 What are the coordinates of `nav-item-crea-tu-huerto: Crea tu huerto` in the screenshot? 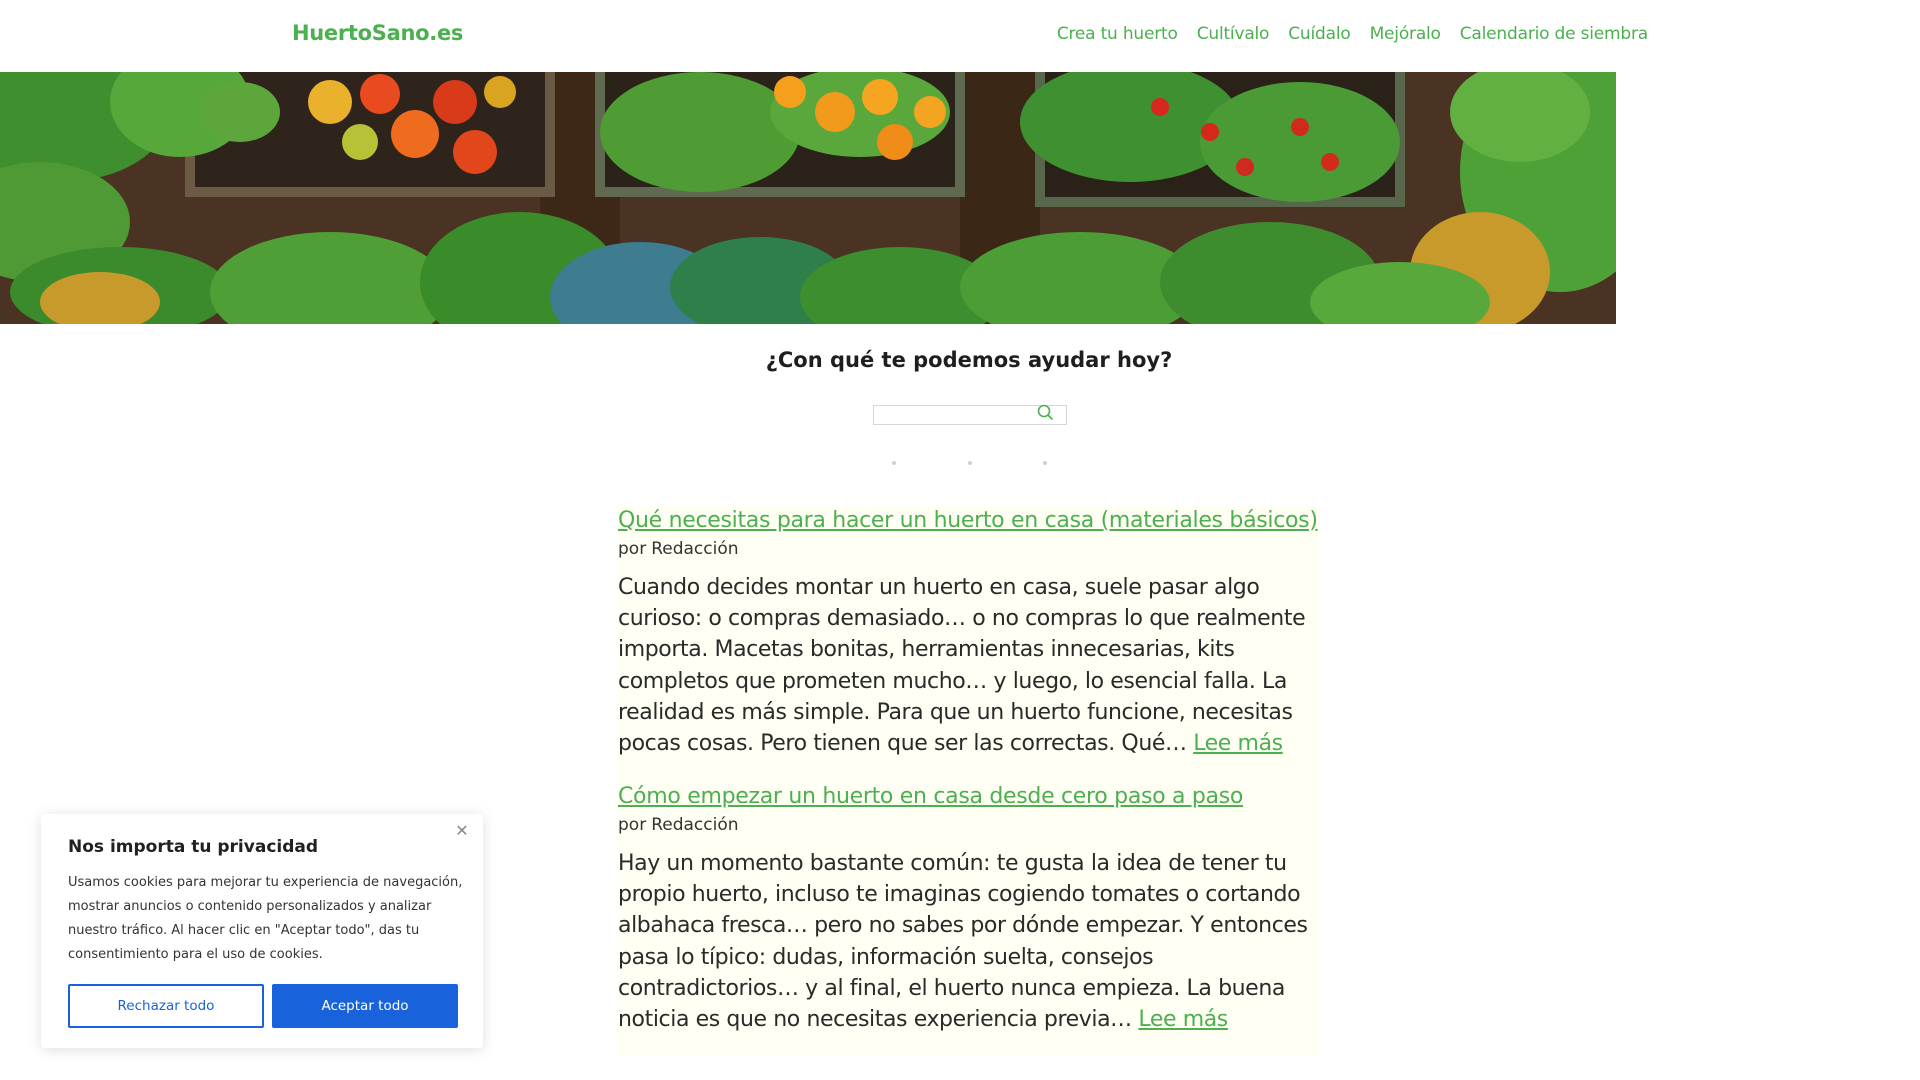 It's located at (1117, 34).